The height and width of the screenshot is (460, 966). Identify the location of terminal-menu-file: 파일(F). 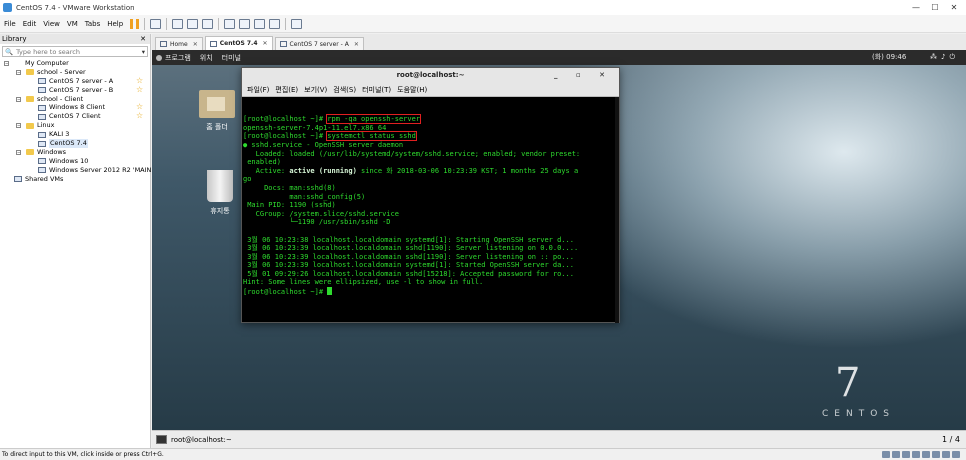
(258, 90).